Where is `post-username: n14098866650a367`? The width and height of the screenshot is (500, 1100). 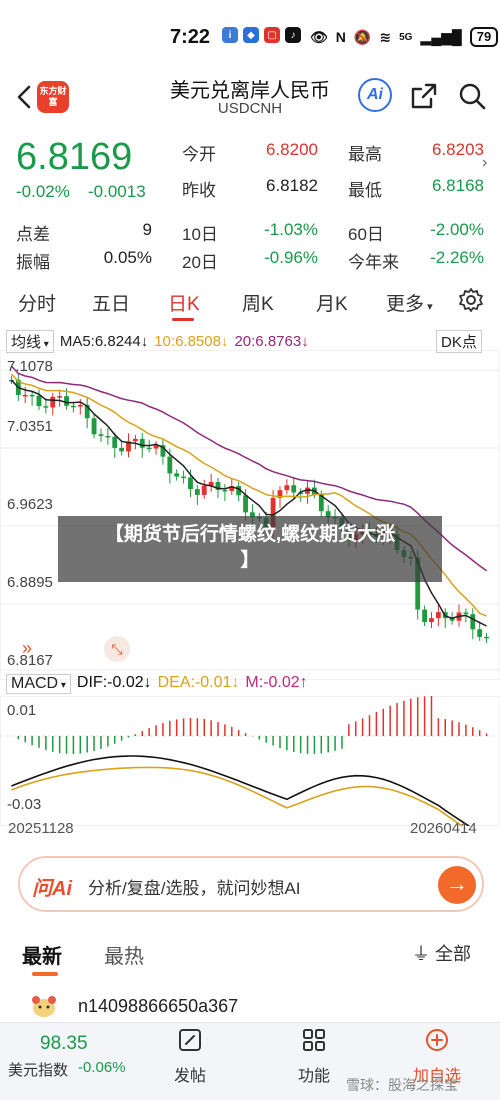
post-username: n14098866650a367 is located at coordinates (158, 1006).